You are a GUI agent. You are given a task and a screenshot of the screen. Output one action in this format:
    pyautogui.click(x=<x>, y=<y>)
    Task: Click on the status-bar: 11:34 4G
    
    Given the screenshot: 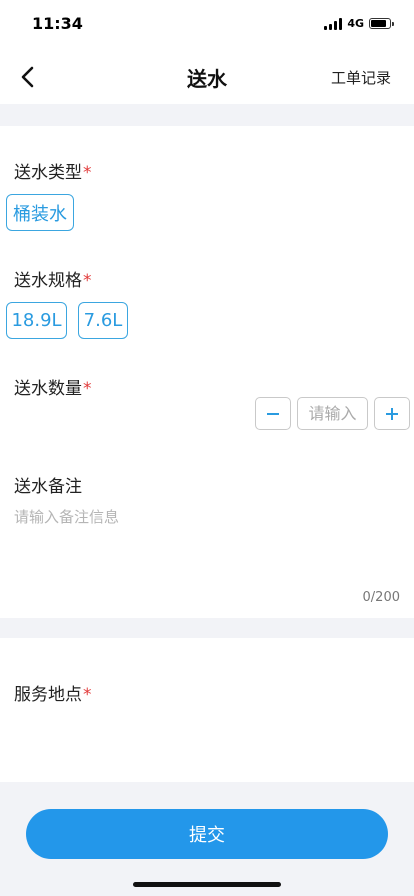 What is the action you would take?
    pyautogui.click(x=207, y=25)
    